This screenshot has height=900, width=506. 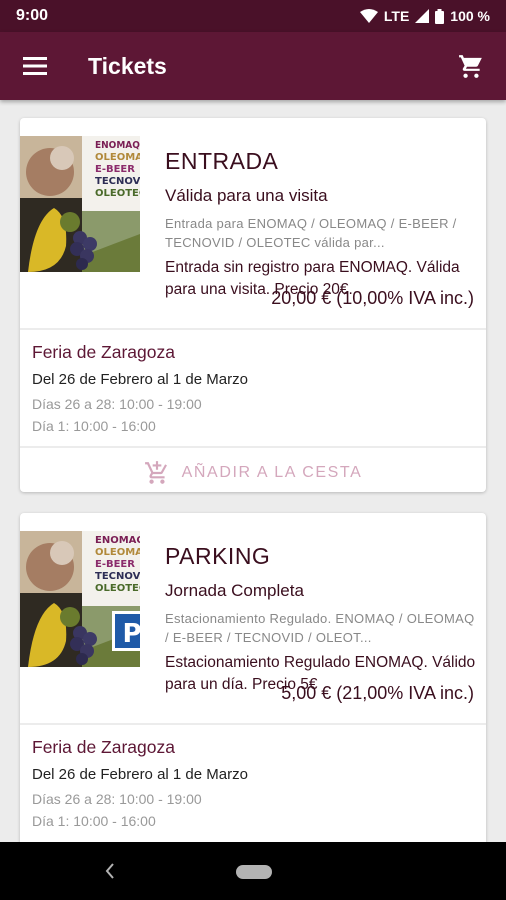 I want to click on ticket-thumbnail: ENOMAQ OLEOMAQ E-BEER TECNOVID OLEOTEC, so click(x=80, y=204).